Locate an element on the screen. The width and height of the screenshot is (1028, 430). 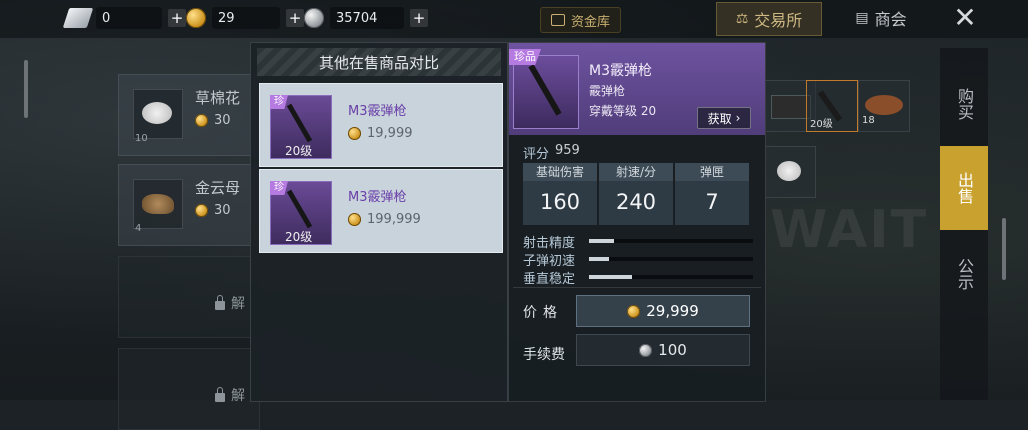
grid-qty: 20级 is located at coordinates (821, 124).